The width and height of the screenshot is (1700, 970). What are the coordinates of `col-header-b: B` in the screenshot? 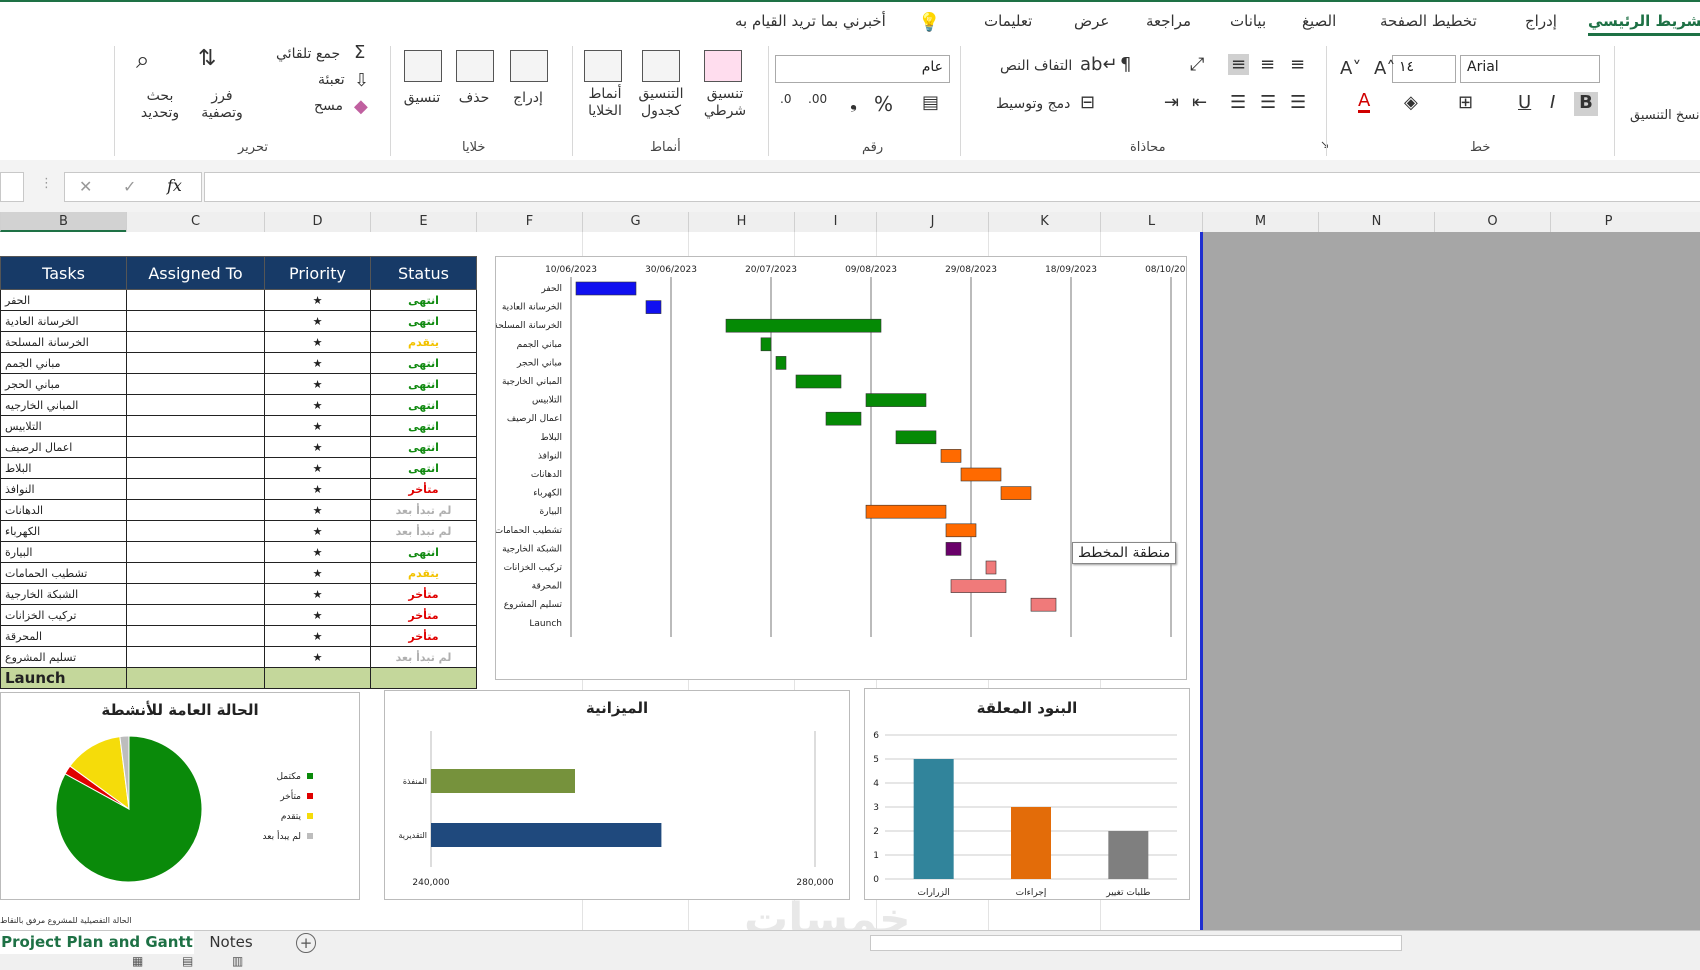 It's located at (63, 222).